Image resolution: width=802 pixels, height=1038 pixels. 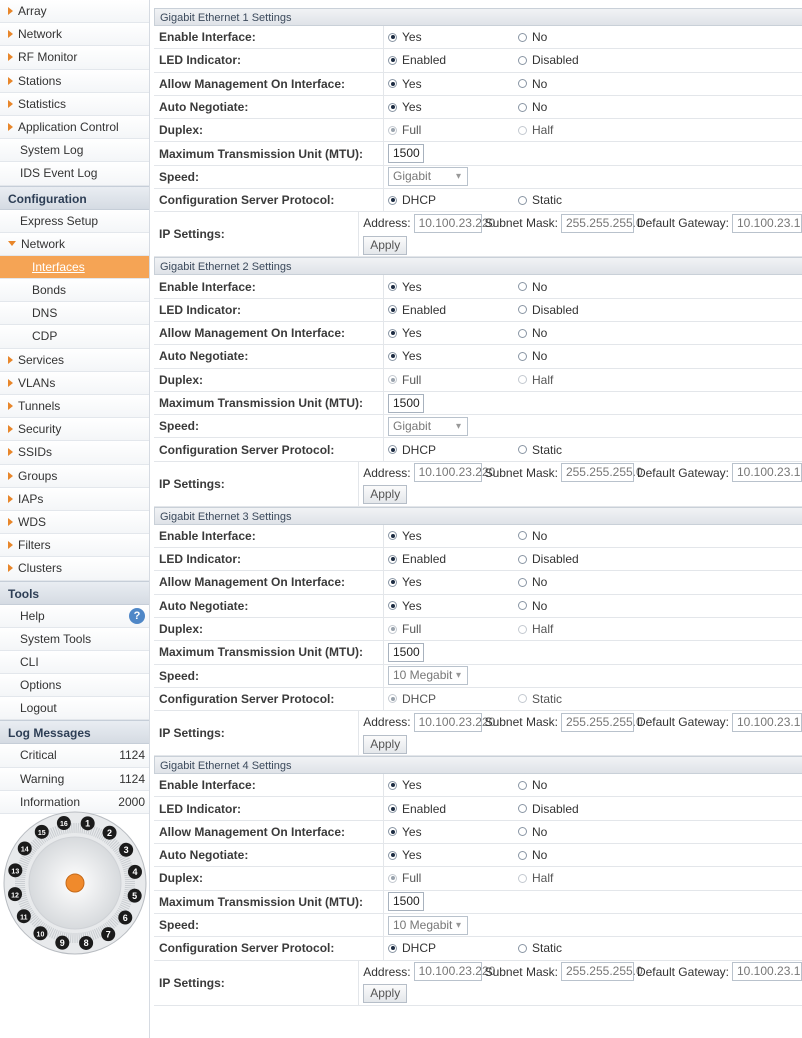 What do you see at coordinates (74, 662) in the screenshot?
I see `sidebar-item-cli: CLI` at bounding box center [74, 662].